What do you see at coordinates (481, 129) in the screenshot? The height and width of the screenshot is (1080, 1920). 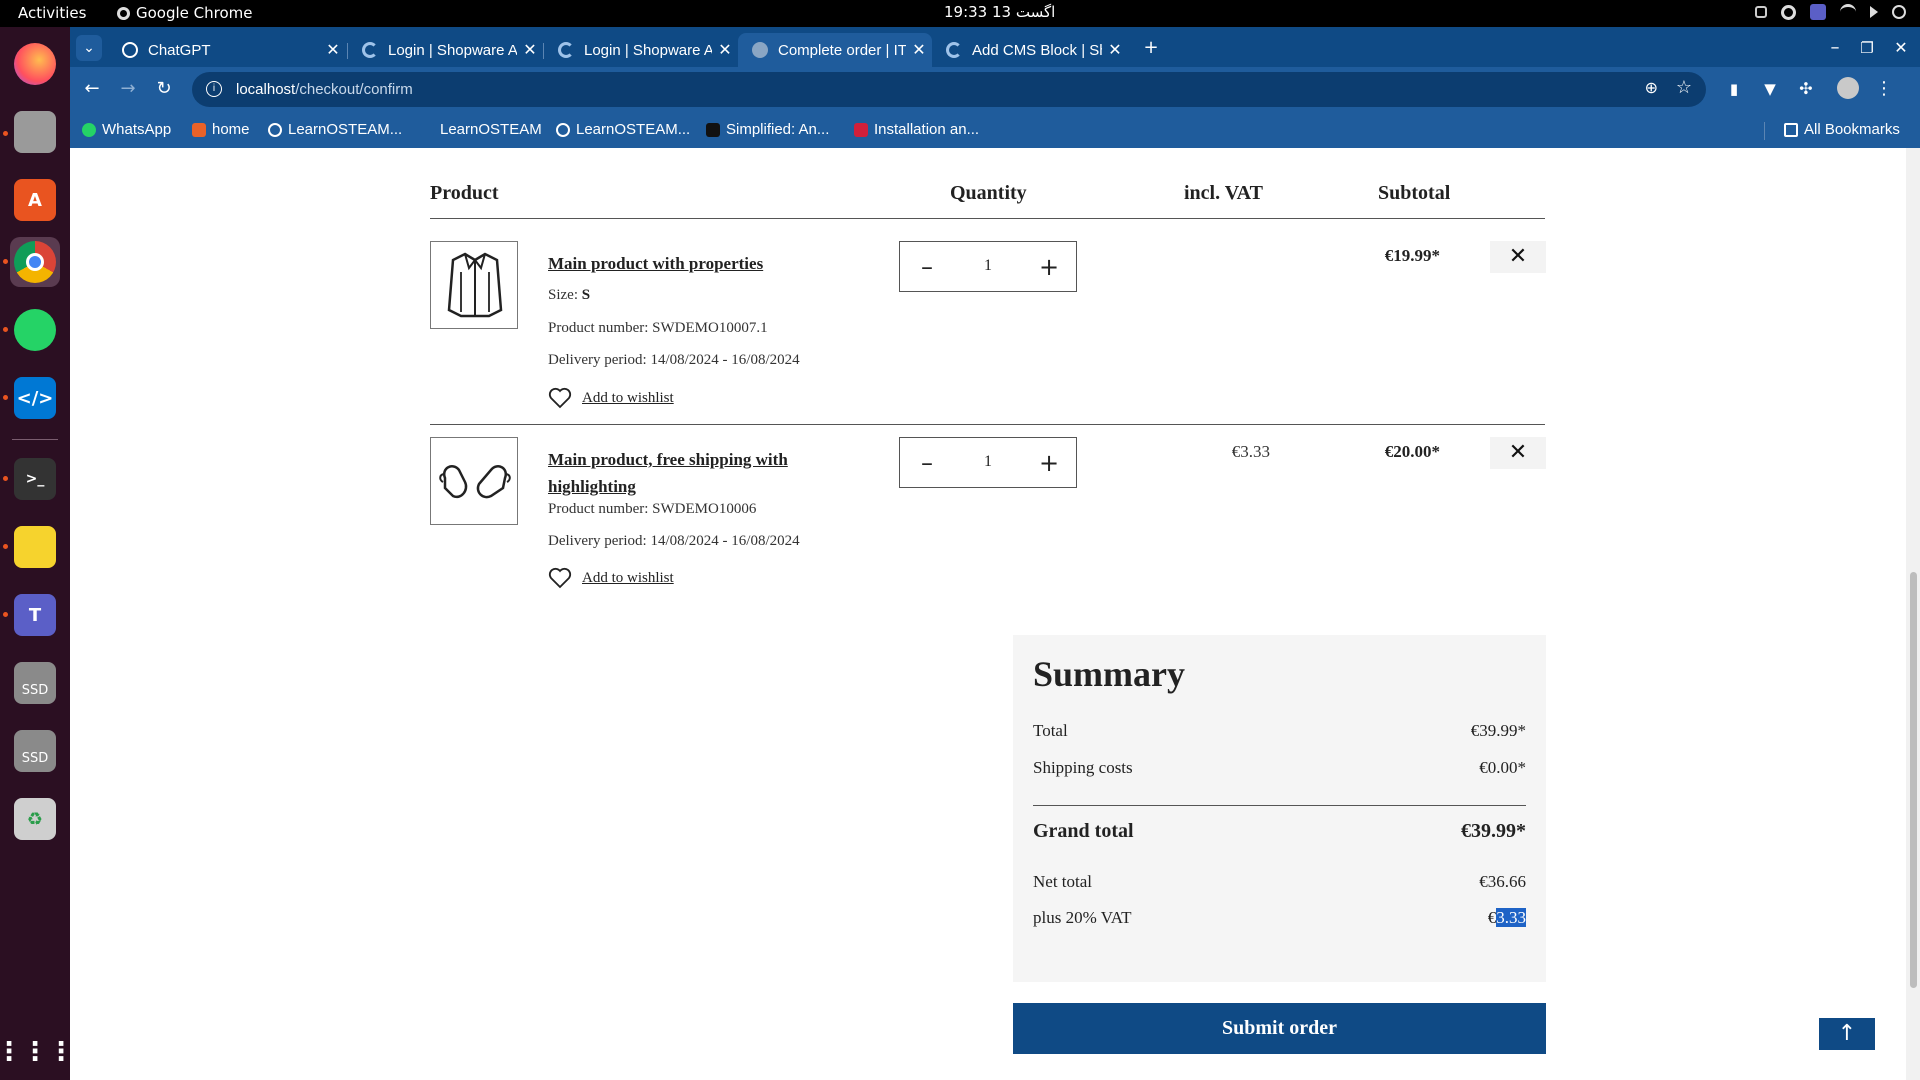 I see `bookmark-learnosteam-2: LearnOSTEAM` at bounding box center [481, 129].